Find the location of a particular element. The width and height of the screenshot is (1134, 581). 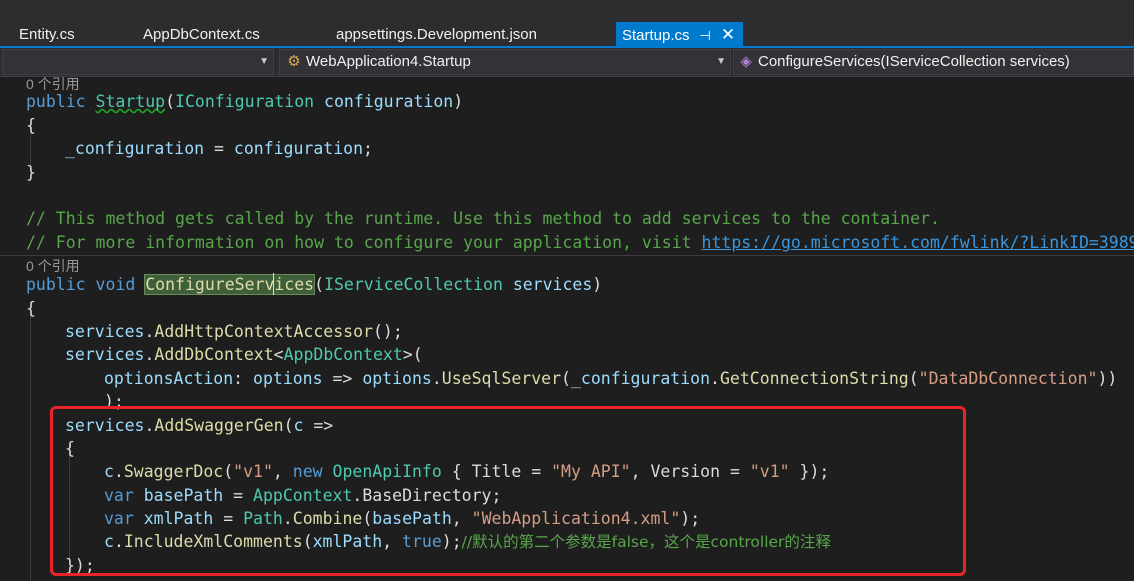

tab-appsettings-development-json: appsettings.Development.json is located at coordinates (436, 35).